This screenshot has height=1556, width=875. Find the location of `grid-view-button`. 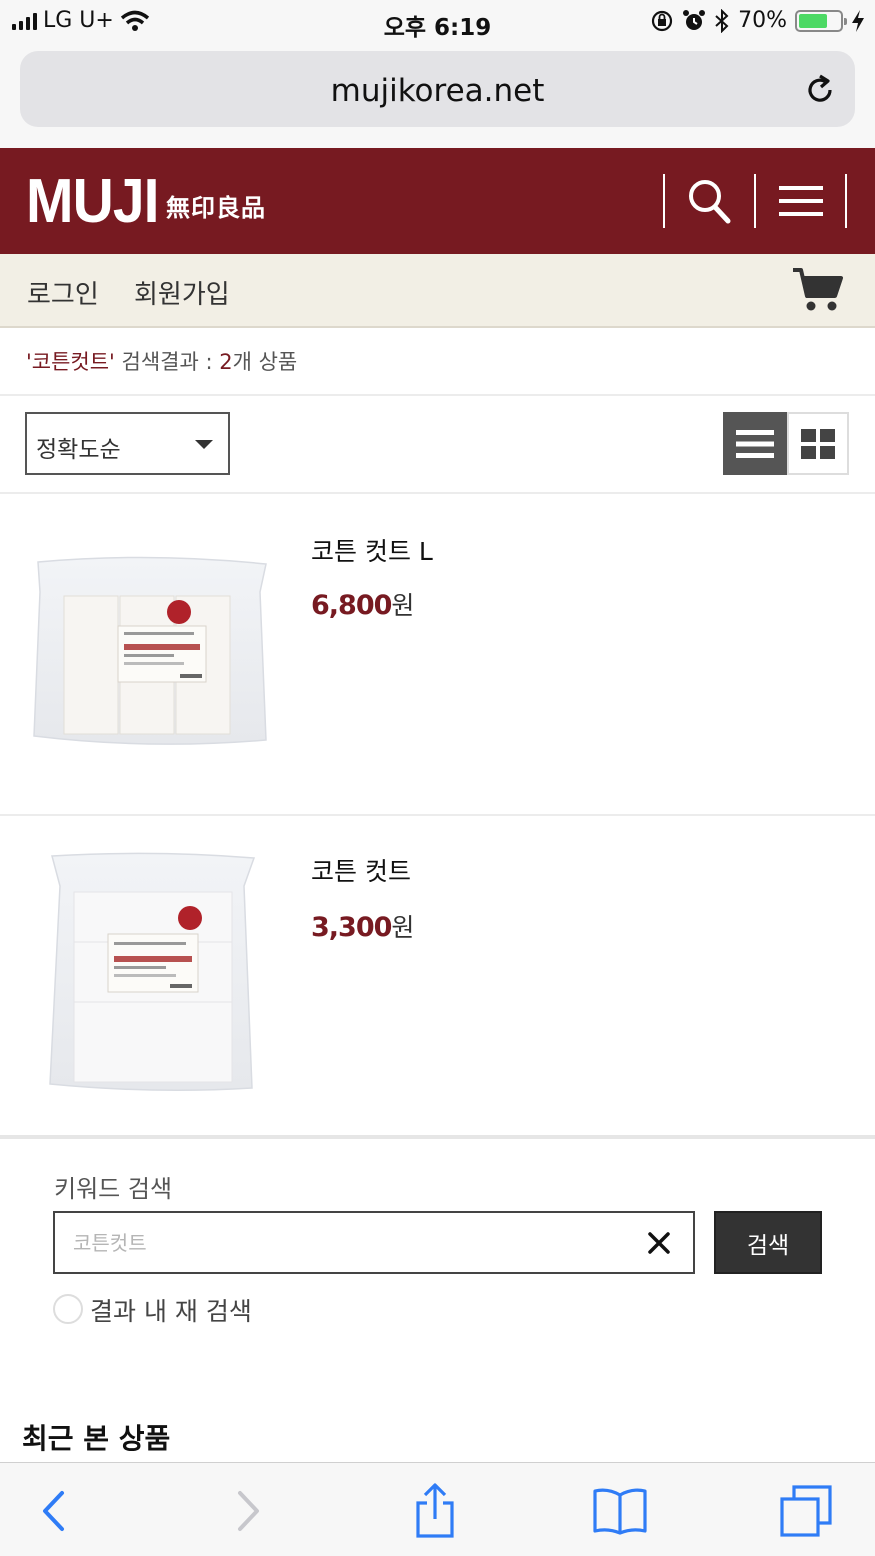

grid-view-button is located at coordinates (818, 443).